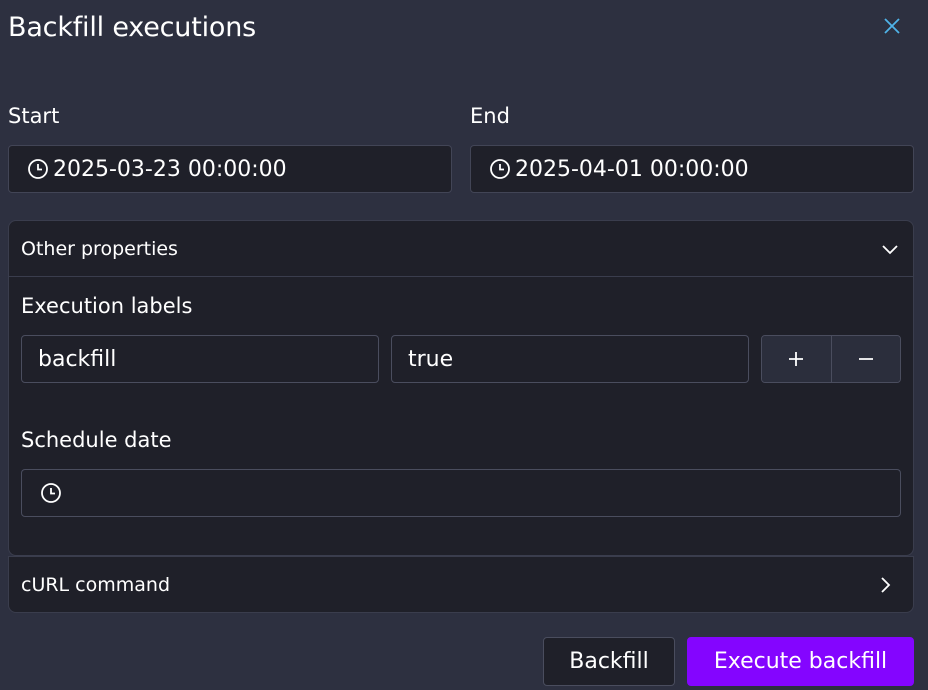 This screenshot has height=690, width=928. What do you see at coordinates (99, 248) in the screenshot?
I see `other-properties-title: Other properties` at bounding box center [99, 248].